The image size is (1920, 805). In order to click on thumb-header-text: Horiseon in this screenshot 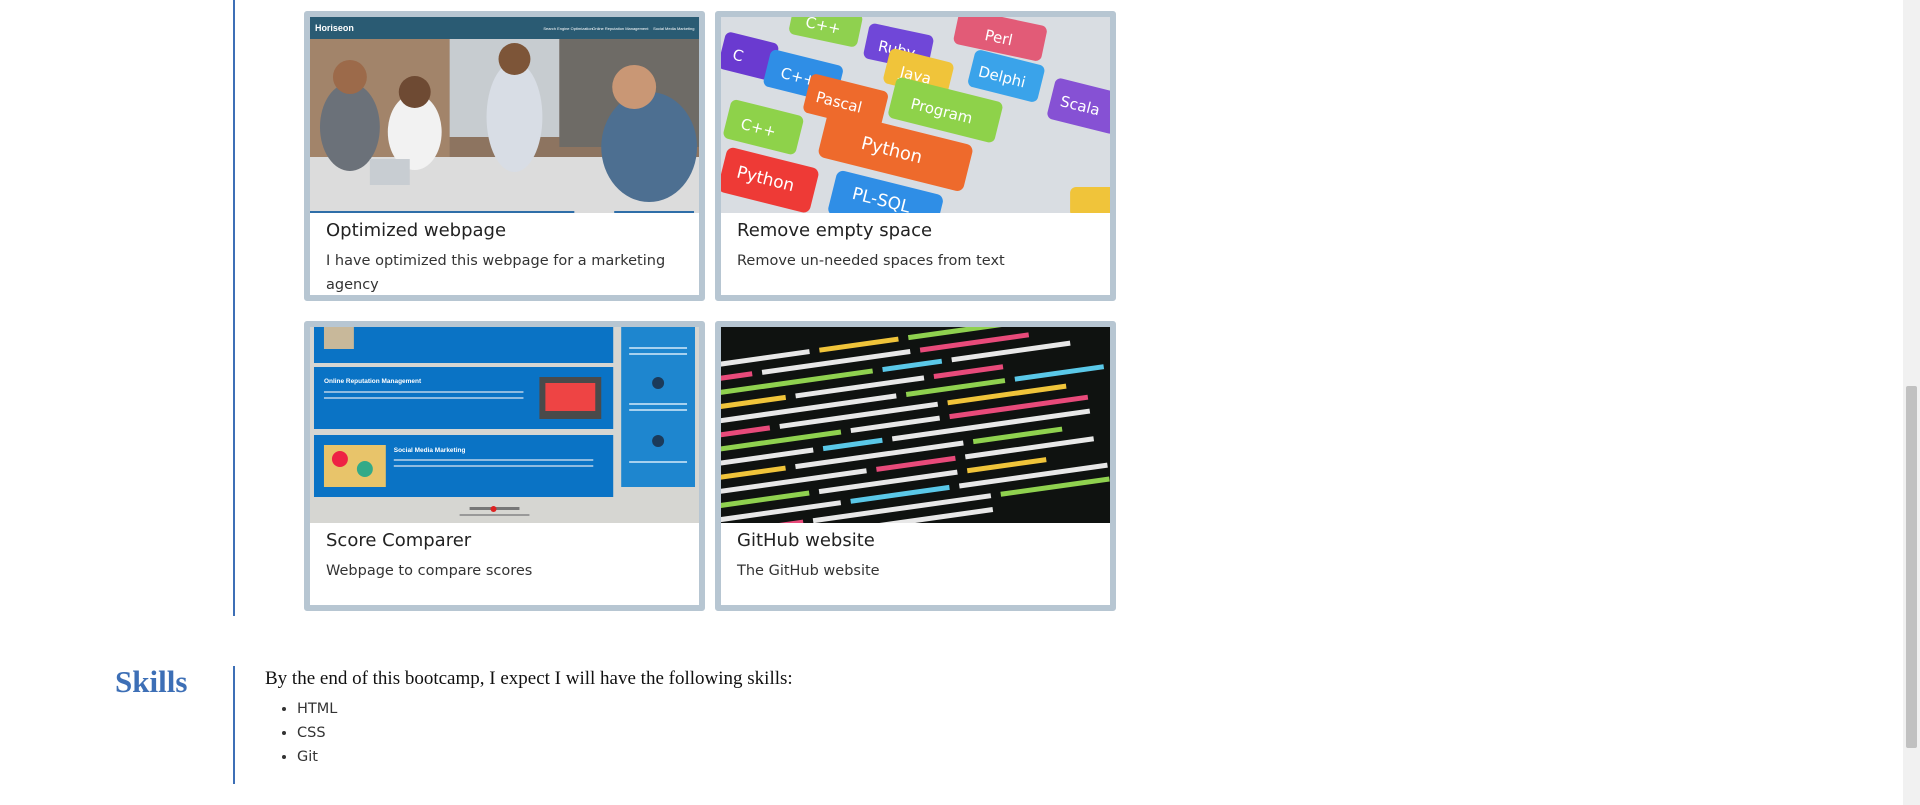, I will do `click(334, 28)`.